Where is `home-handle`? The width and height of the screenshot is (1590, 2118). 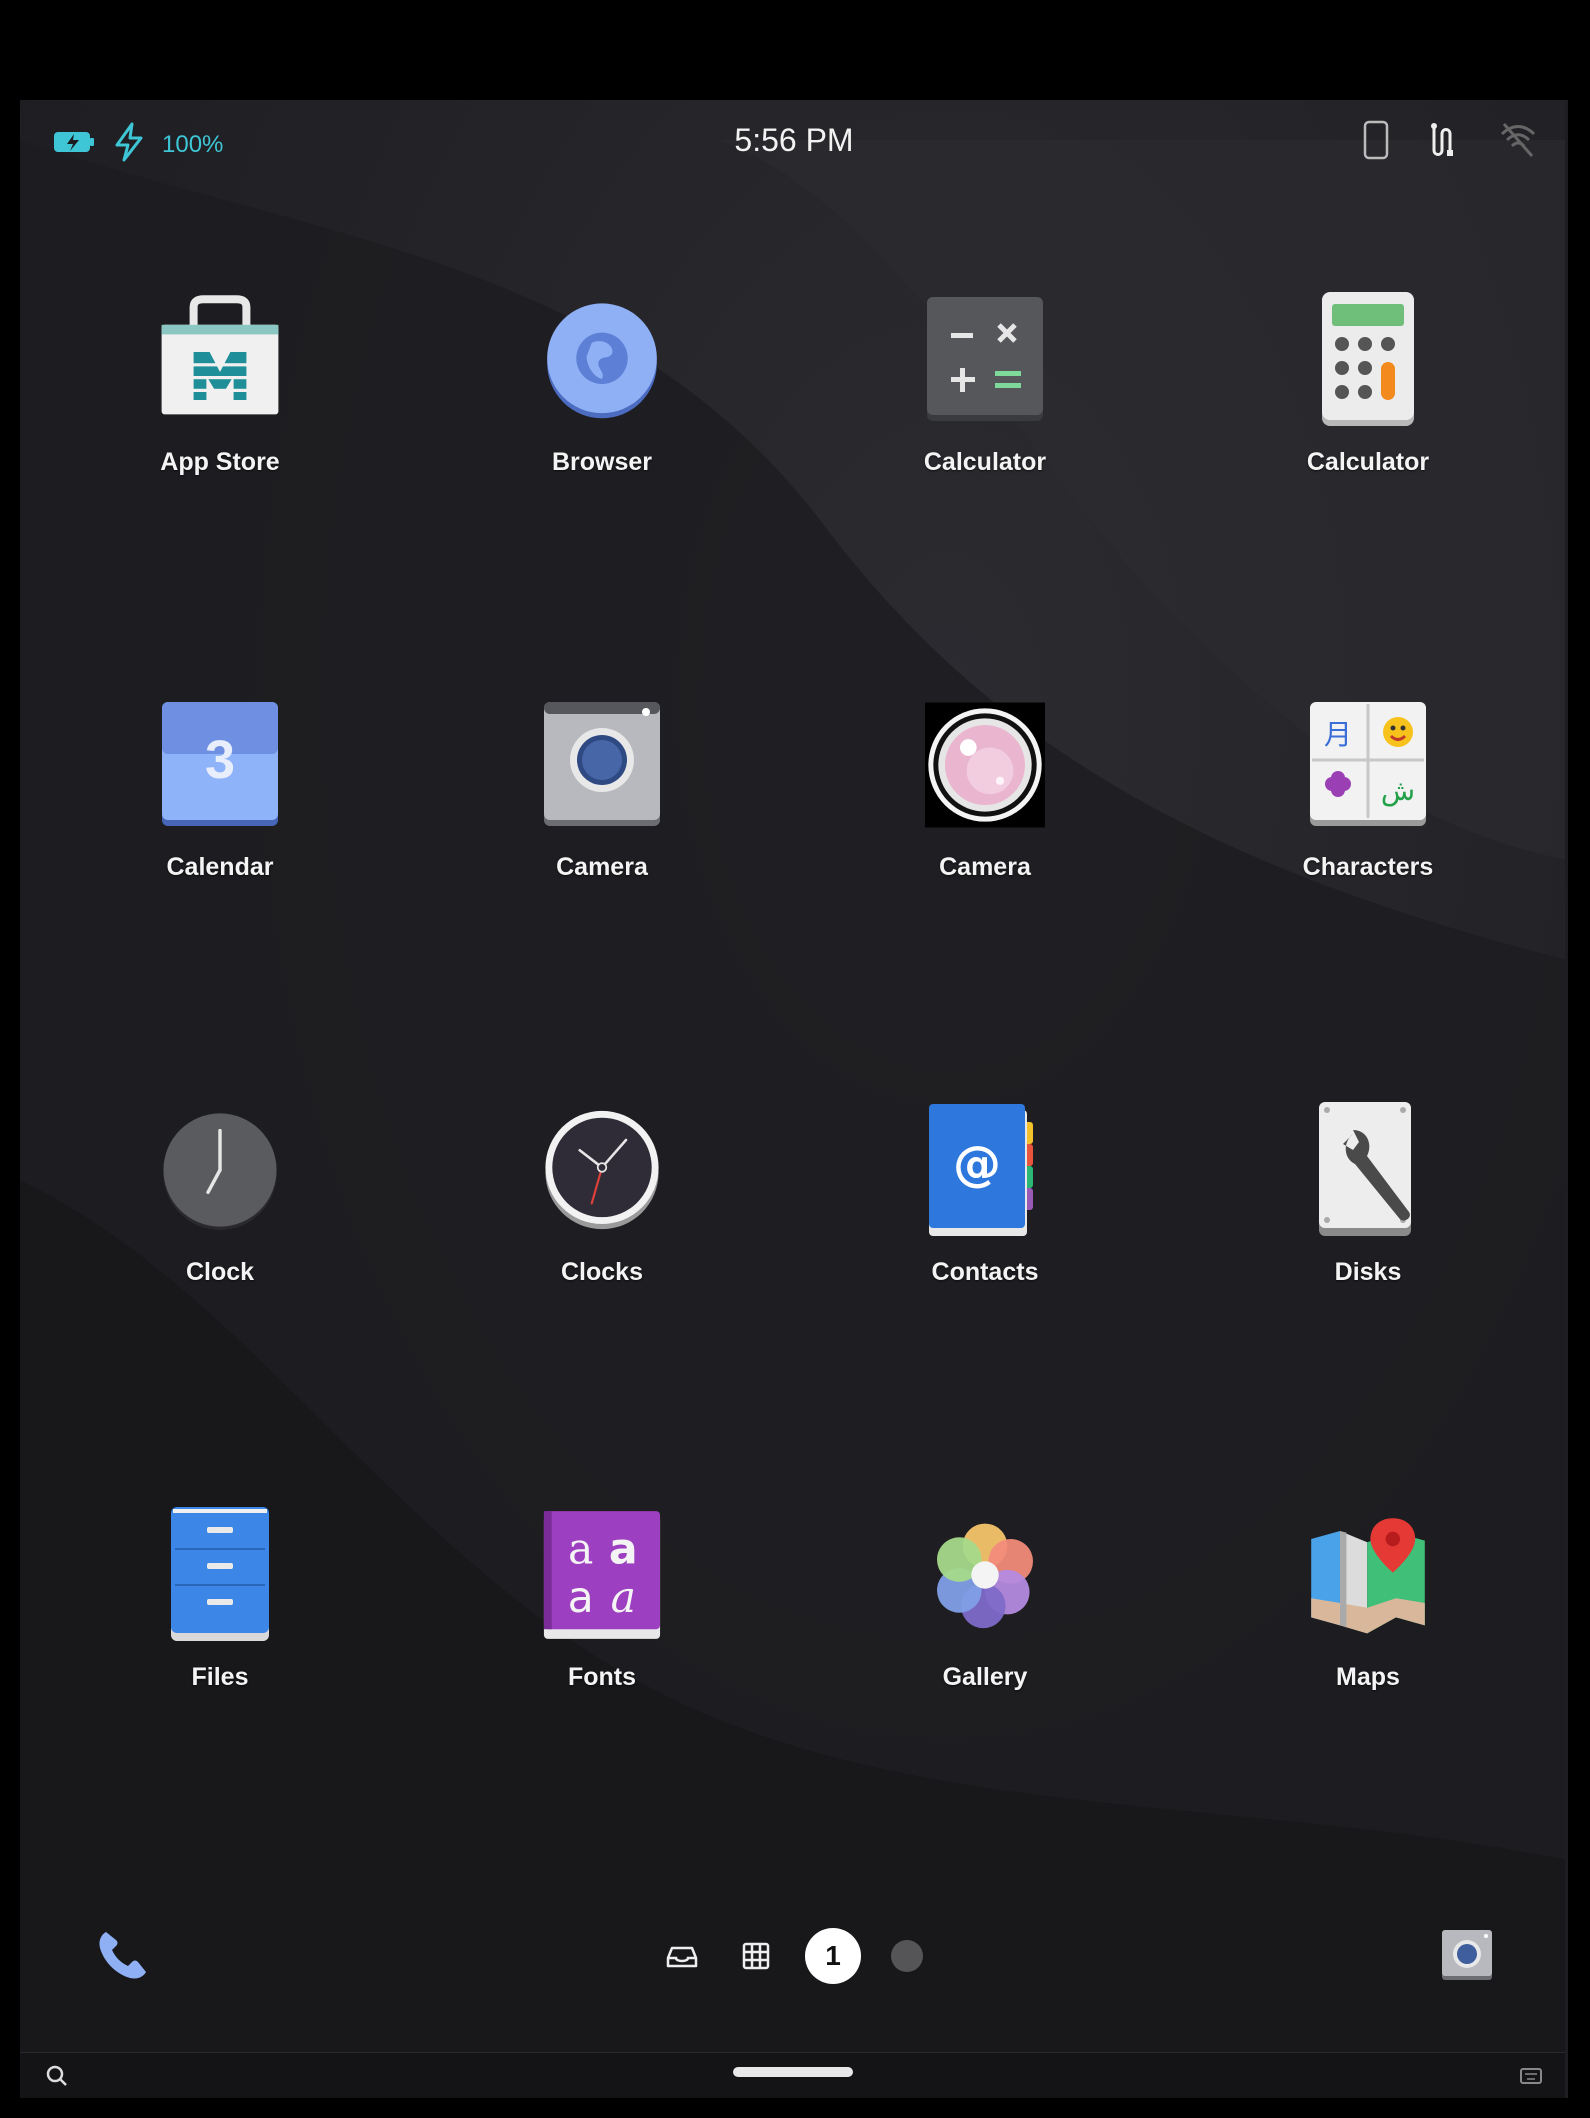
home-handle is located at coordinates (793, 2072).